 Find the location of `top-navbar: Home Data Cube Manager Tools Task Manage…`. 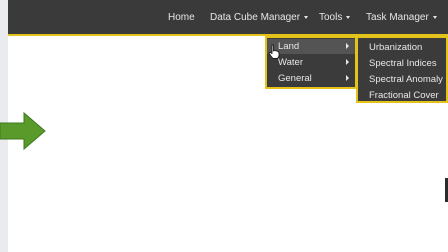

top-navbar: Home Data Cube Manager Tools Task Manage… is located at coordinates (228, 18).